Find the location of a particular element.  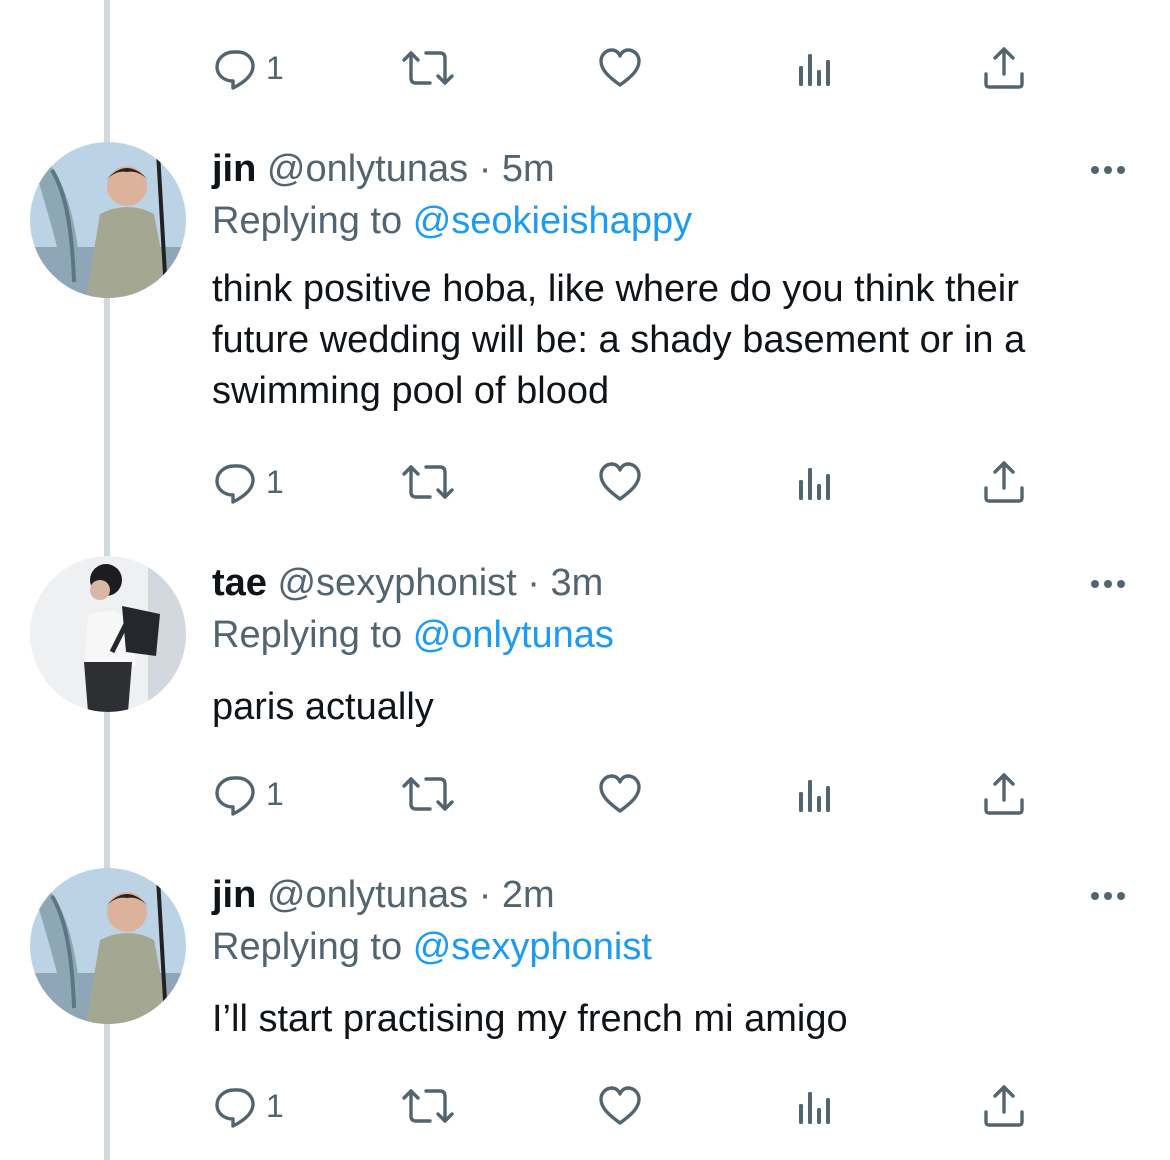

user-handle: @sexyphonist is located at coordinates (396, 583).